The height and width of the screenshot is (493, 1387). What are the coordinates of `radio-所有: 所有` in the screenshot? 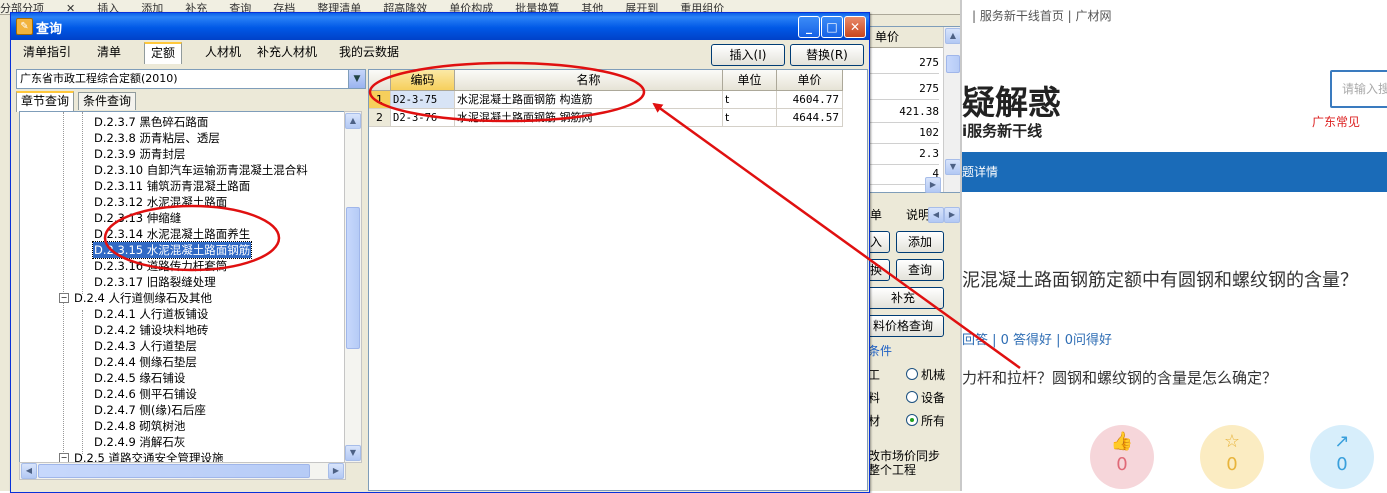 It's located at (925, 420).